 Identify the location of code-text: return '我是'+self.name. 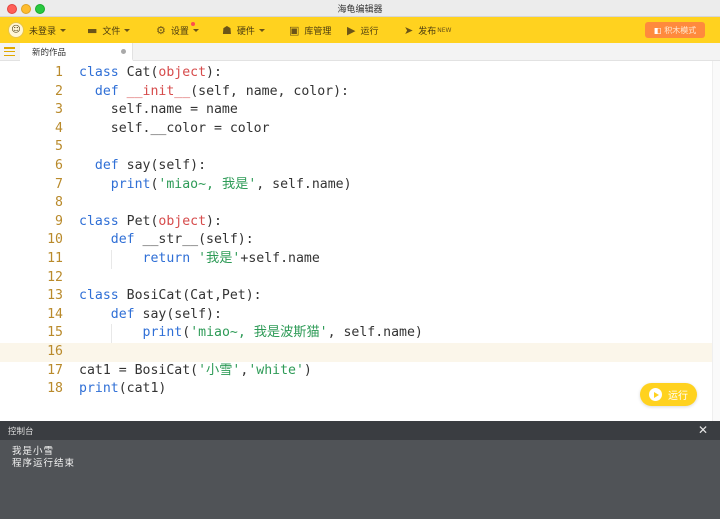
(199, 259).